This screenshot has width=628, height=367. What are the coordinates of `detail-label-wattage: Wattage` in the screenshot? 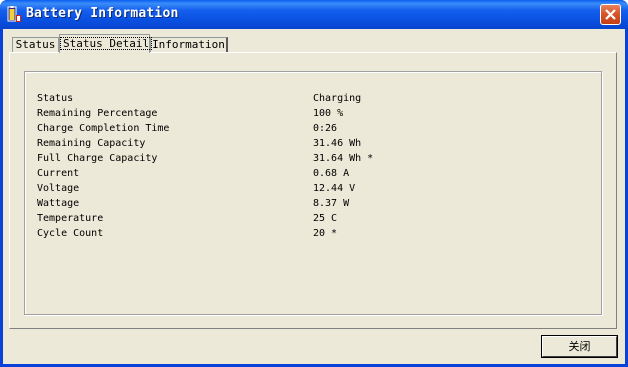 It's located at (58, 203).